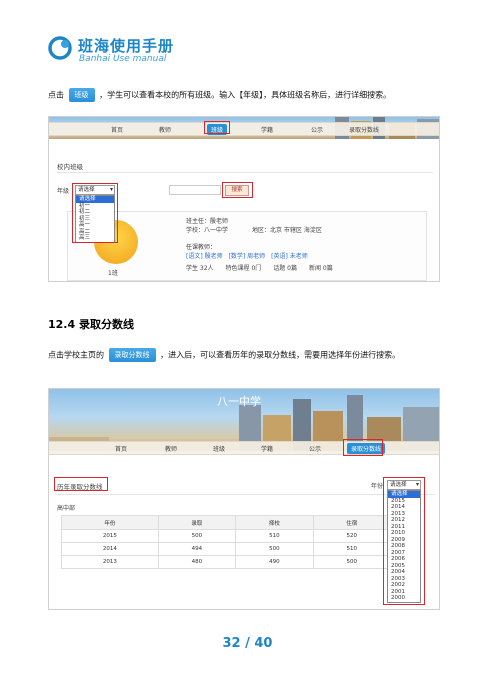  I want to click on class-name: 1班, so click(113, 273).